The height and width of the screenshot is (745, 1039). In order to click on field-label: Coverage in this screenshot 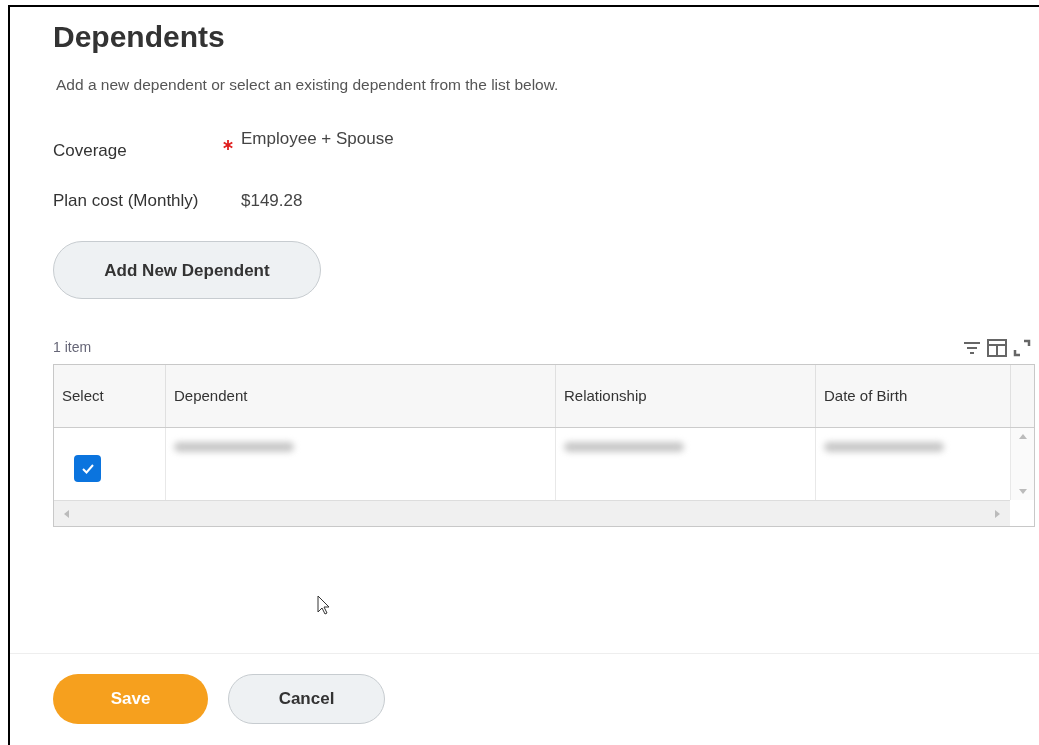, I will do `click(90, 151)`.